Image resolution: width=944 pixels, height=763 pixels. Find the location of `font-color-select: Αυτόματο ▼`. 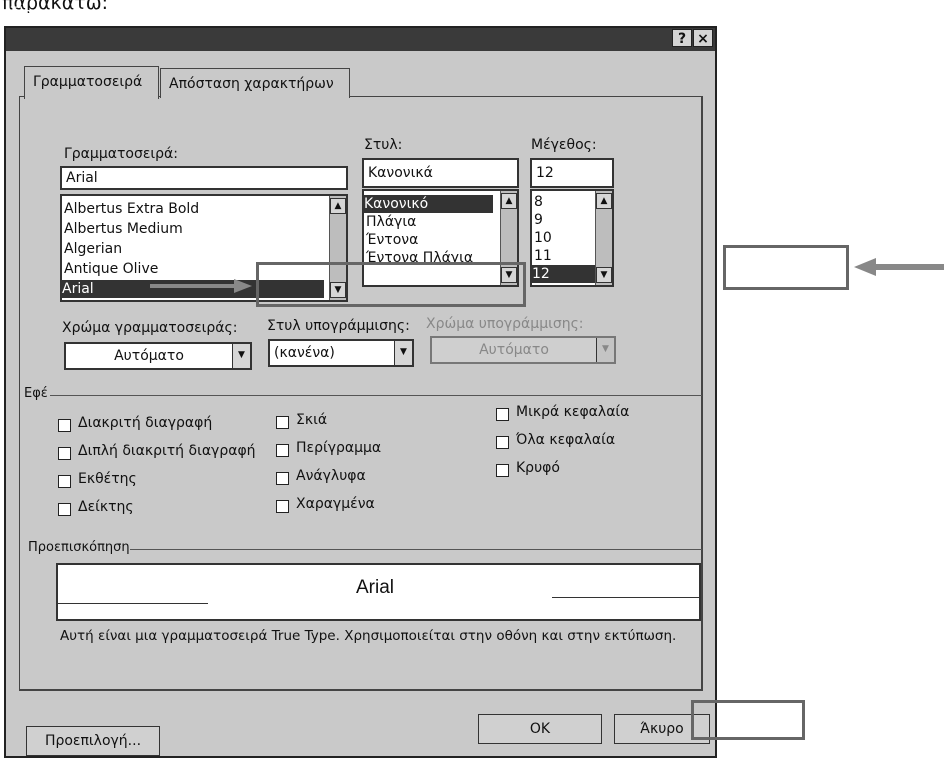

font-color-select: Αυτόματο ▼ is located at coordinates (158, 356).